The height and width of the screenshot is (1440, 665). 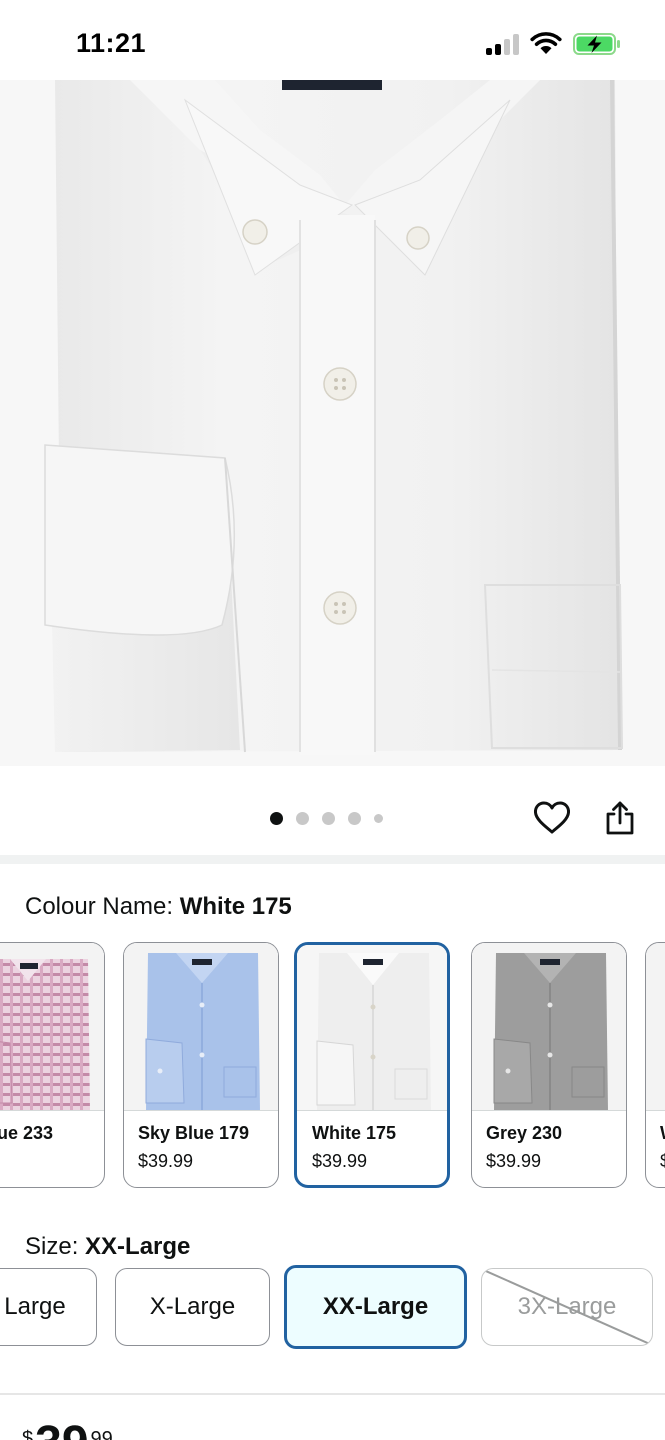 I want to click on colour-swatch: W $, so click(x=655, y=1065).